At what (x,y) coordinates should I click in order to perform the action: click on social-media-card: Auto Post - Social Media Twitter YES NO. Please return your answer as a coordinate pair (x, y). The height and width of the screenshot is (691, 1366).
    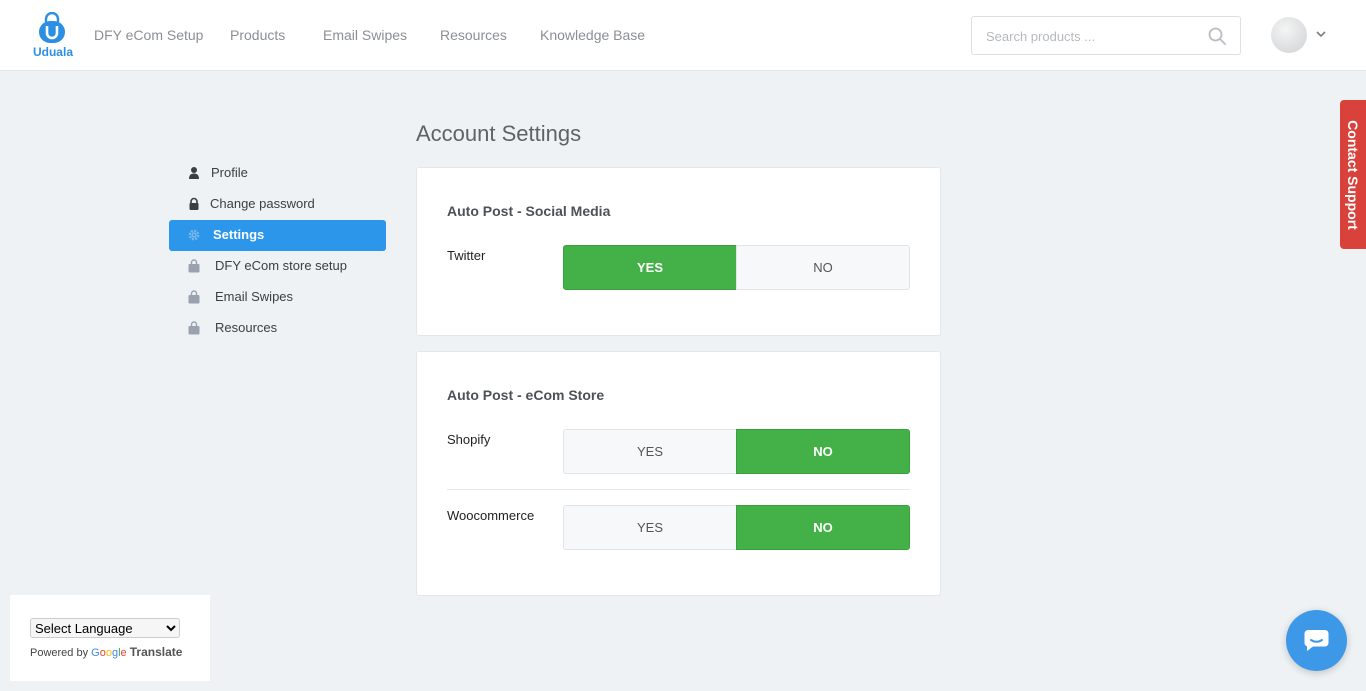
    Looking at the image, I should click on (678, 251).